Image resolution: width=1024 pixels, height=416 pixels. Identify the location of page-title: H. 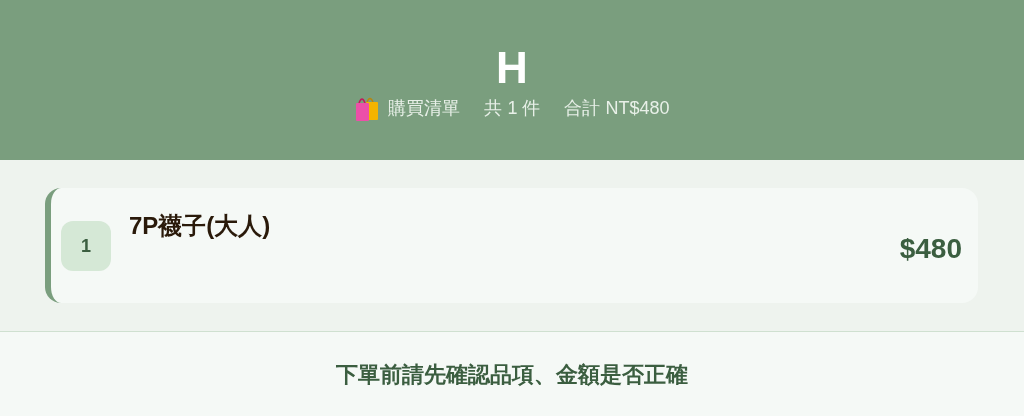
(512, 68).